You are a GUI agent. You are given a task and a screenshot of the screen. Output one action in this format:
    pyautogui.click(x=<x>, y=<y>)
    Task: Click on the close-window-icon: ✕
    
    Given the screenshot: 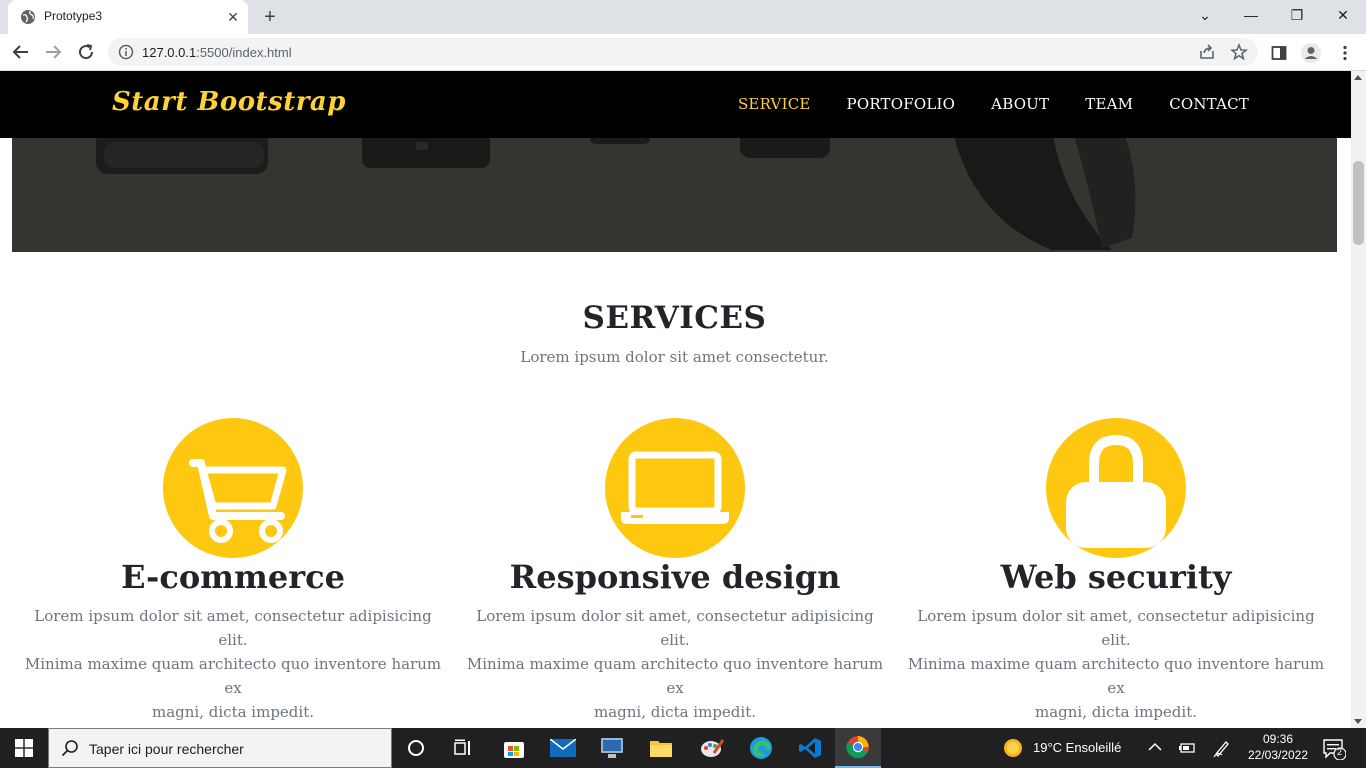 What is the action you would take?
    pyautogui.click(x=1343, y=15)
    